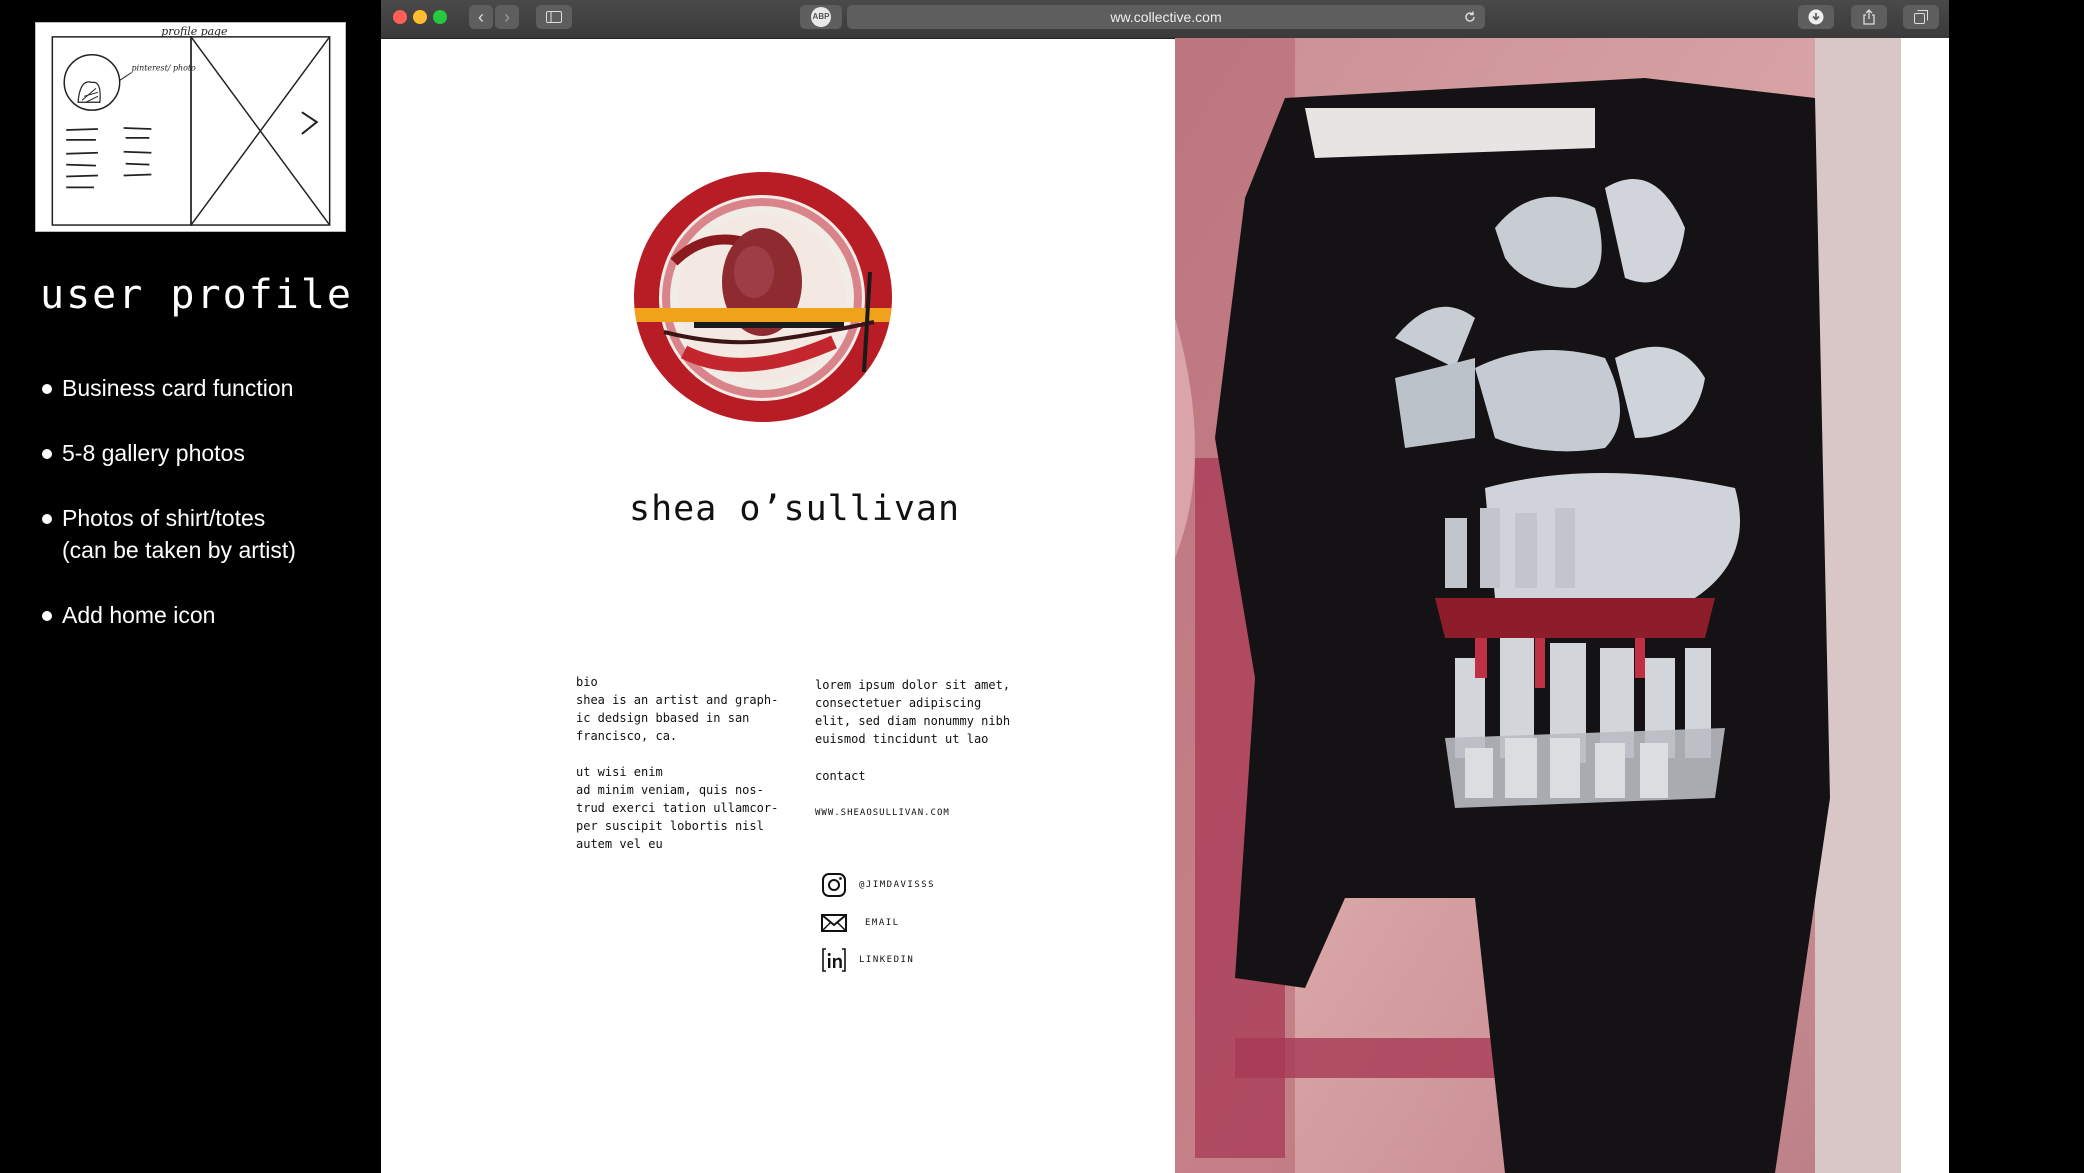  What do you see at coordinates (400, 17) in the screenshot?
I see `close-window-button` at bounding box center [400, 17].